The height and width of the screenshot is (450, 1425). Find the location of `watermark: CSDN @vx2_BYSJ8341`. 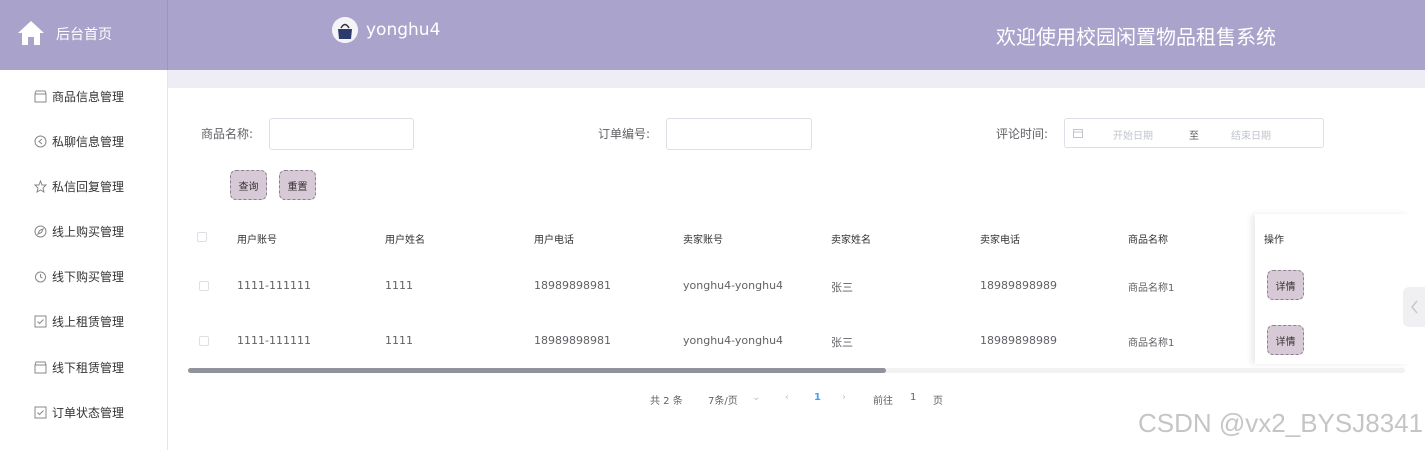

watermark: CSDN @vx2_BYSJ8341 is located at coordinates (1281, 423).